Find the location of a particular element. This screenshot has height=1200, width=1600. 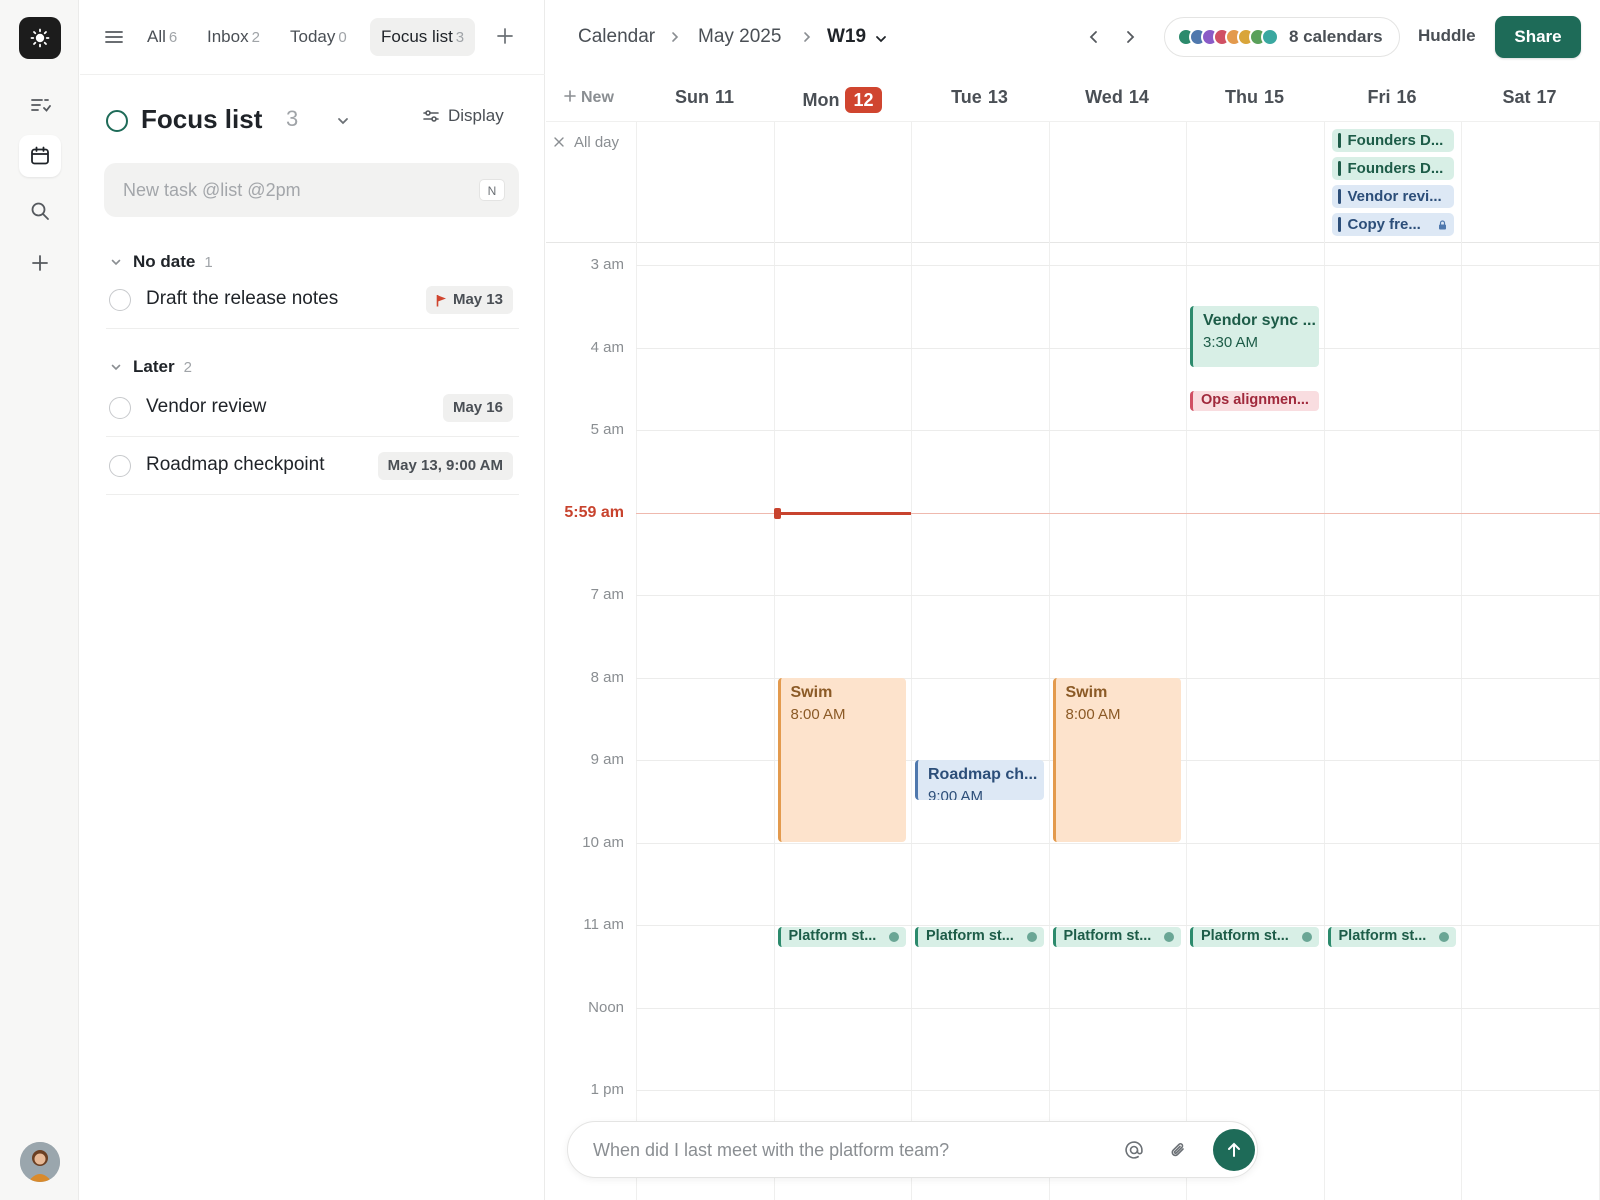

group-count: 1 is located at coordinates (208, 262).